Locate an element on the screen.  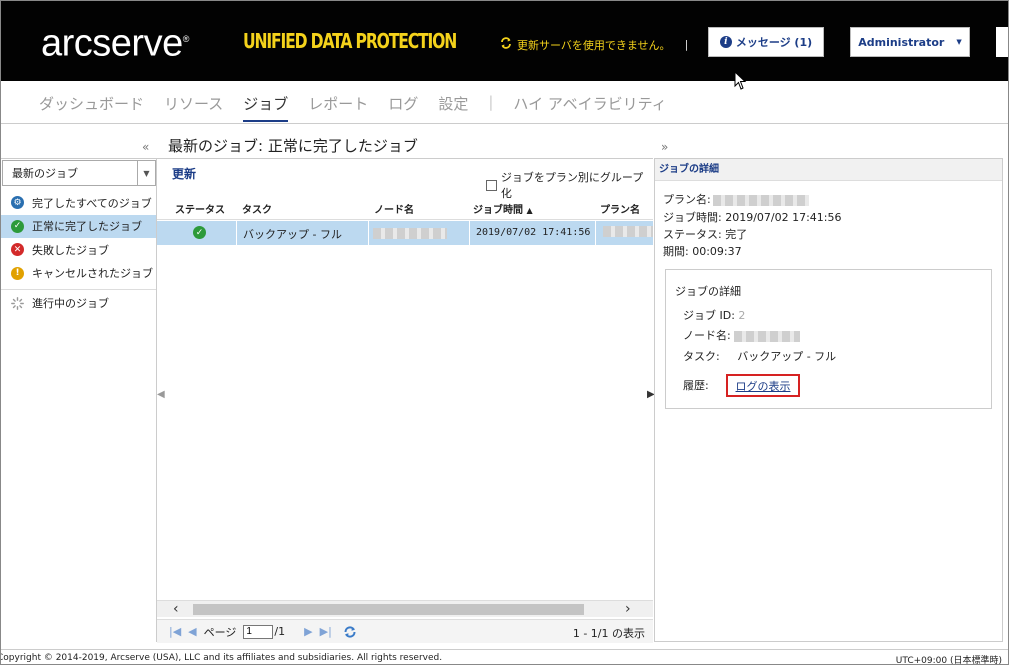
scrollbar-thumb is located at coordinates (388, 609).